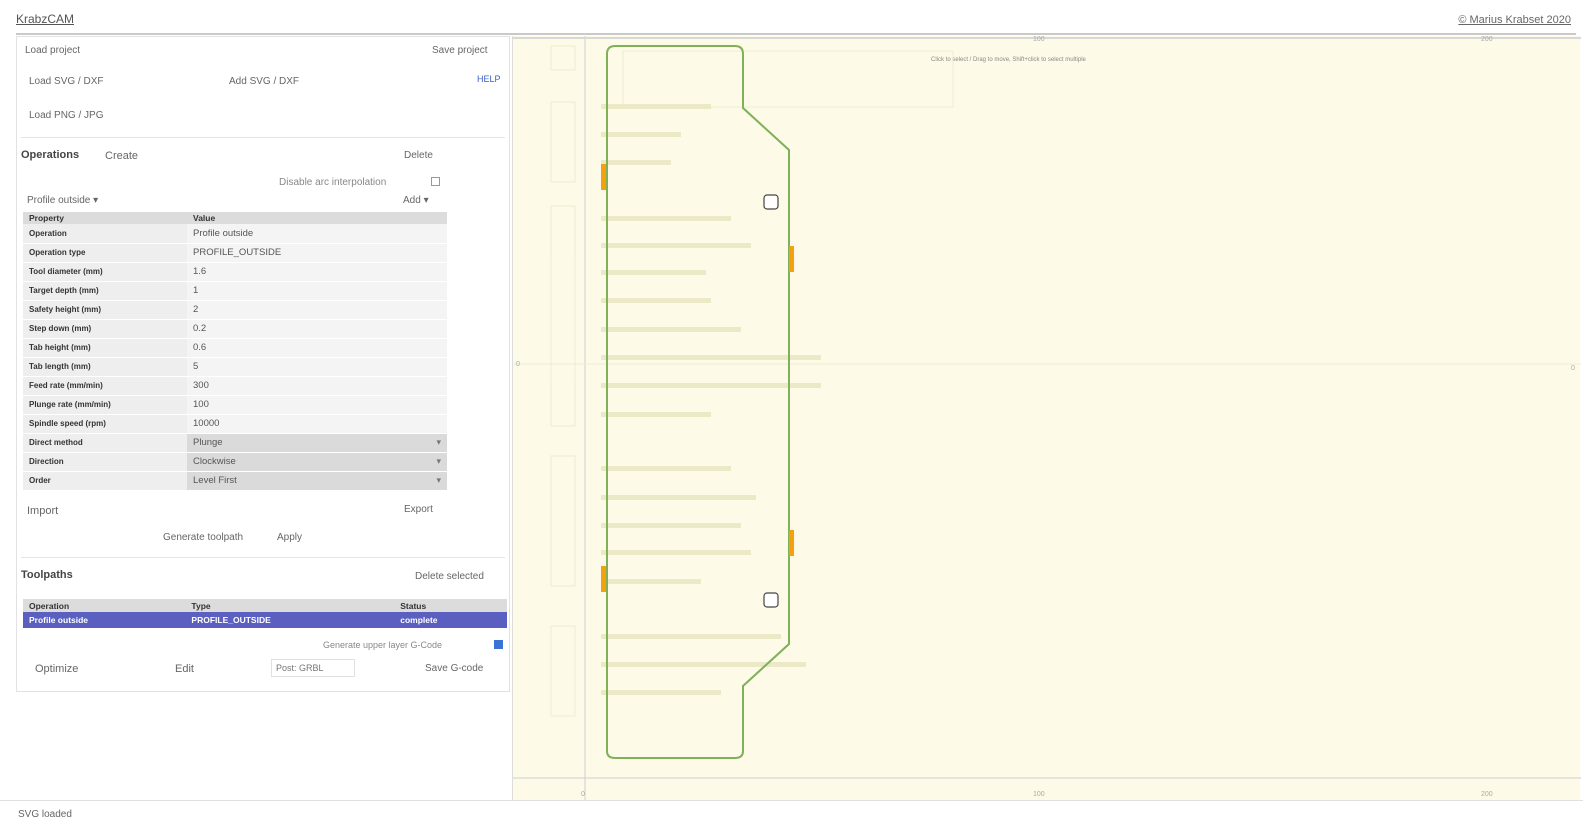 This screenshot has width=1583, height=827. I want to click on table-row: Safety height (mm) 2, so click(235, 310).